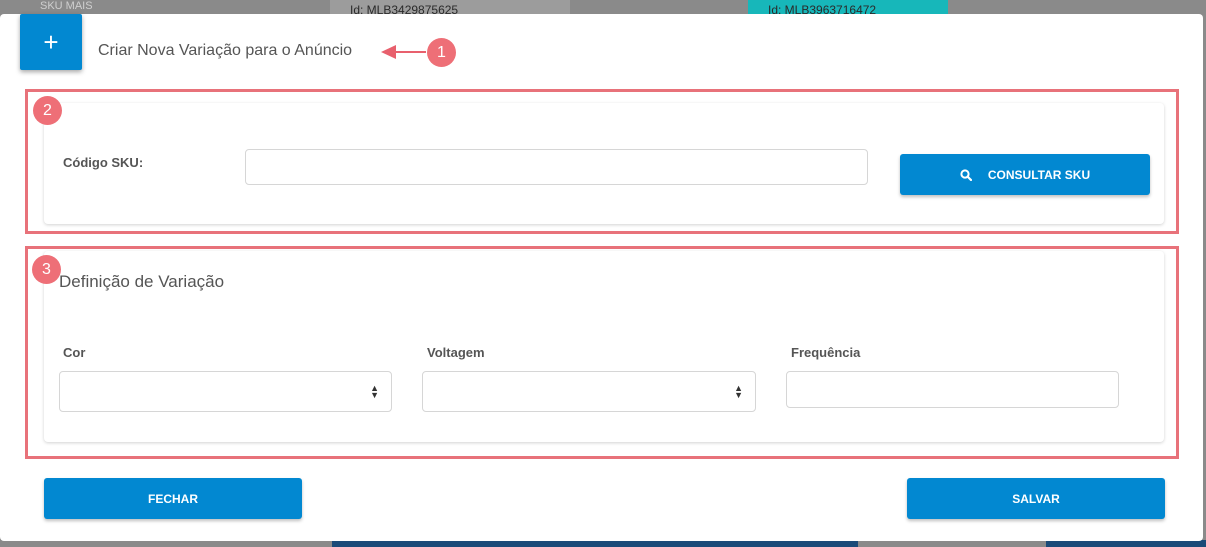  Describe the element at coordinates (51, 42) in the screenshot. I see `plus-icon: +` at that location.